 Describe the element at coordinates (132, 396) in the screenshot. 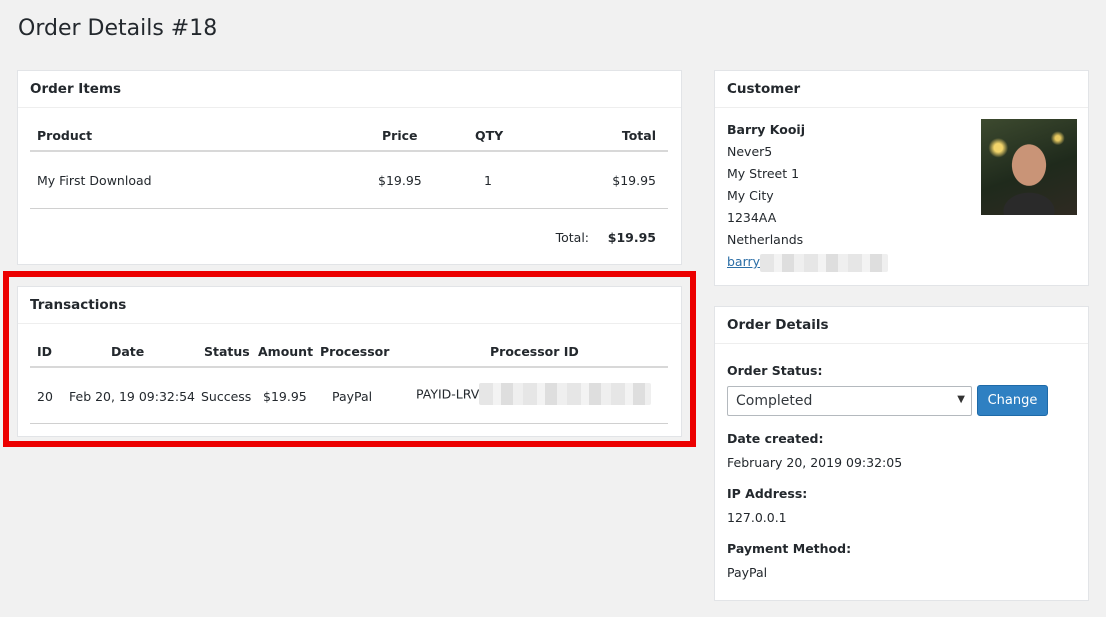

I see `transaction-date: Feb 20, 19 09:32:54` at that location.